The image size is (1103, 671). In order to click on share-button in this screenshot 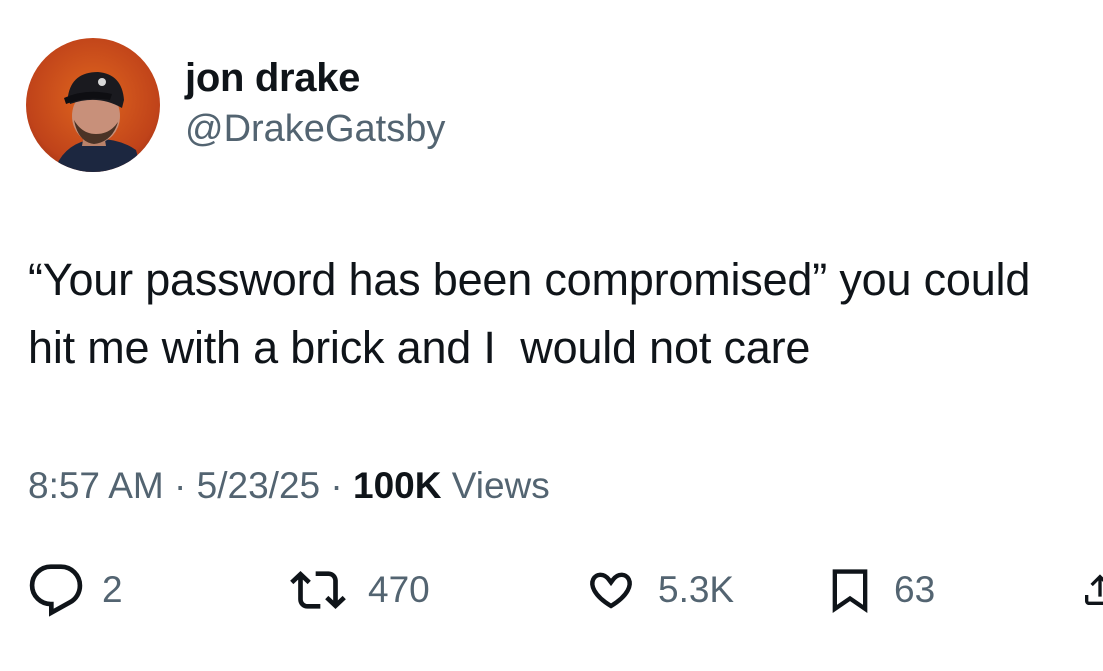, I will do `click(1091, 590)`.